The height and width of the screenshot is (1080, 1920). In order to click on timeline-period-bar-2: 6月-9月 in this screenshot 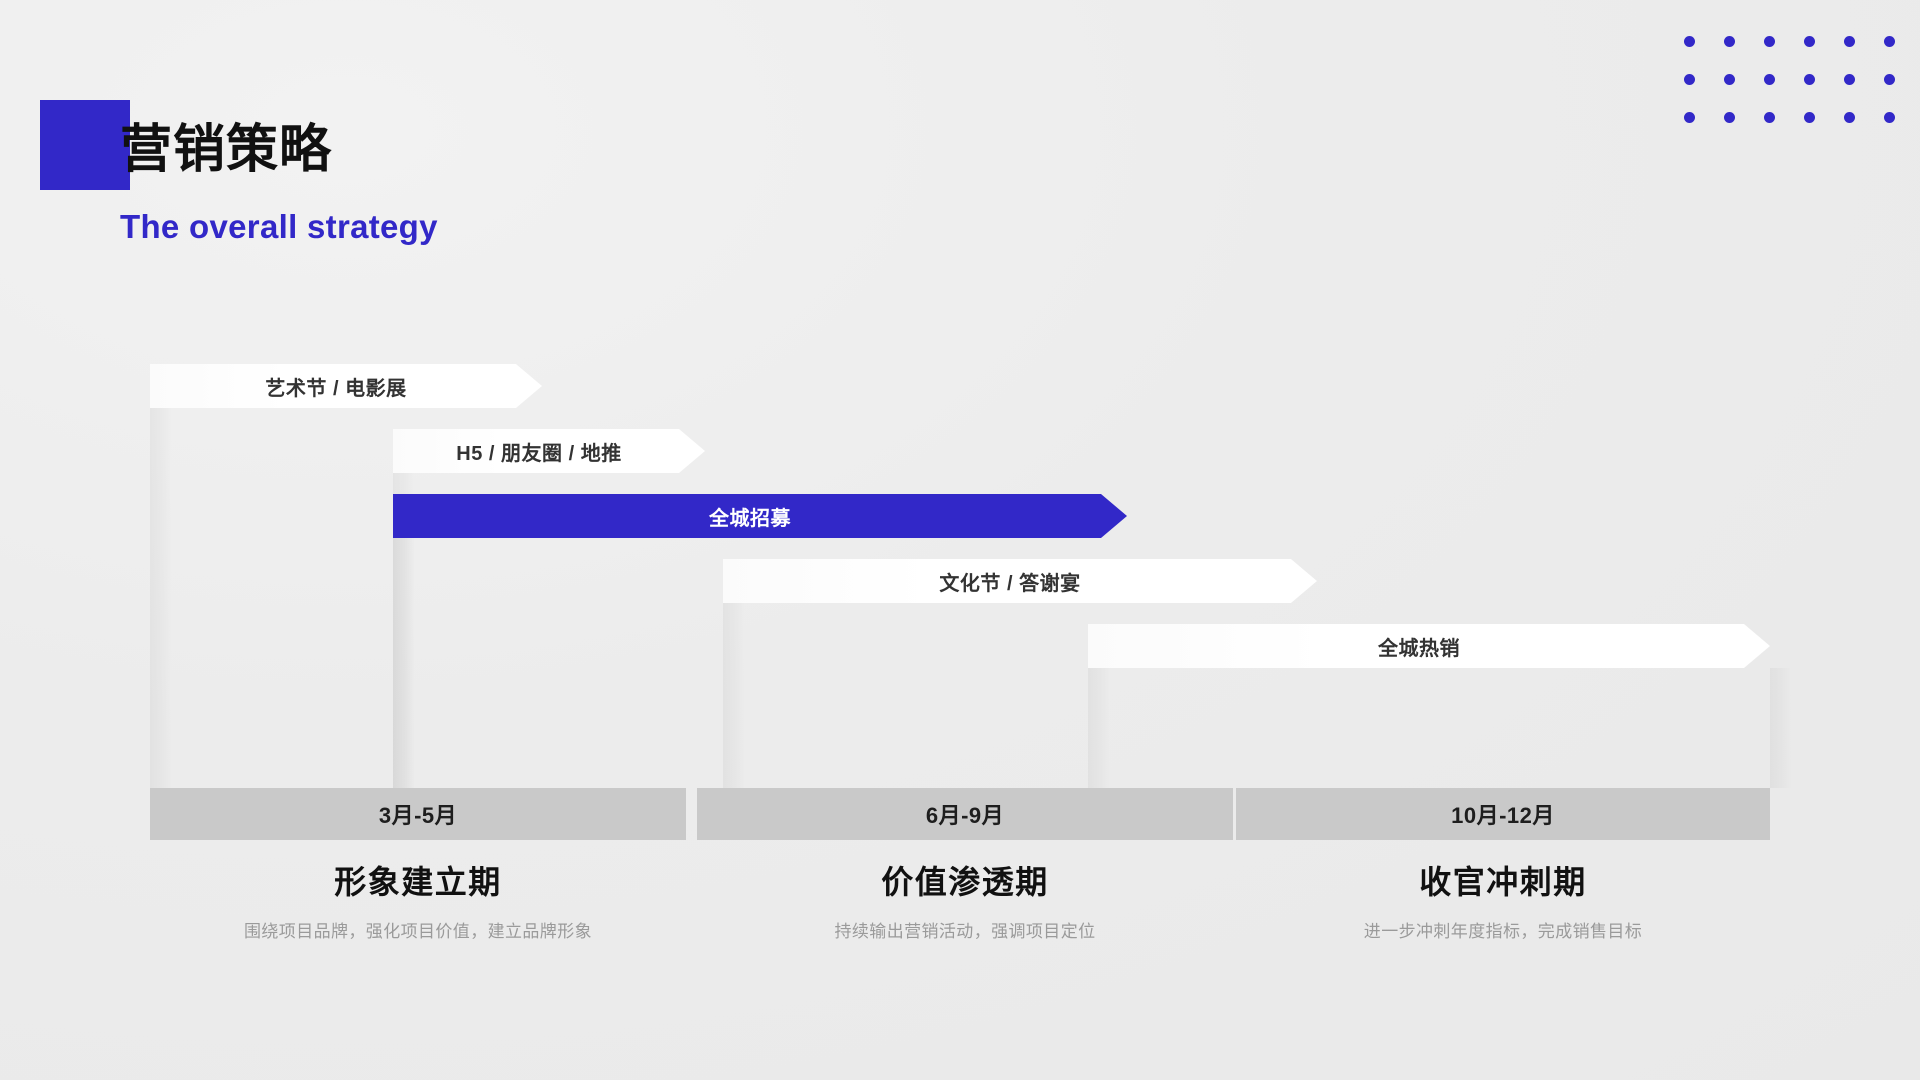, I will do `click(965, 814)`.